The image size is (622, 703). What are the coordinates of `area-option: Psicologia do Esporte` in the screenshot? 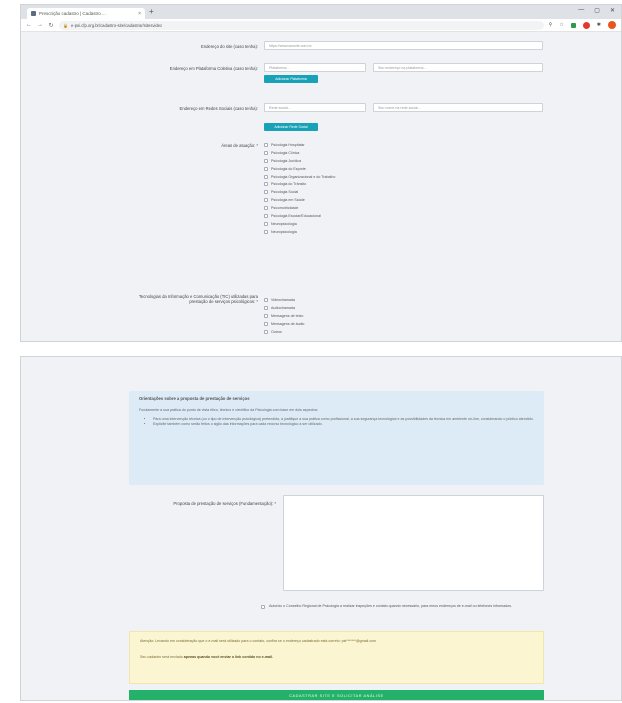 It's located at (299, 169).